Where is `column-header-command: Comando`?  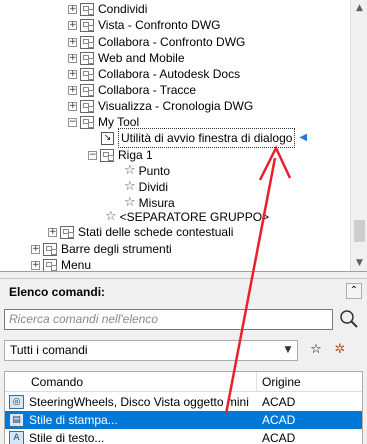
column-header-command: Comando is located at coordinates (57, 382).